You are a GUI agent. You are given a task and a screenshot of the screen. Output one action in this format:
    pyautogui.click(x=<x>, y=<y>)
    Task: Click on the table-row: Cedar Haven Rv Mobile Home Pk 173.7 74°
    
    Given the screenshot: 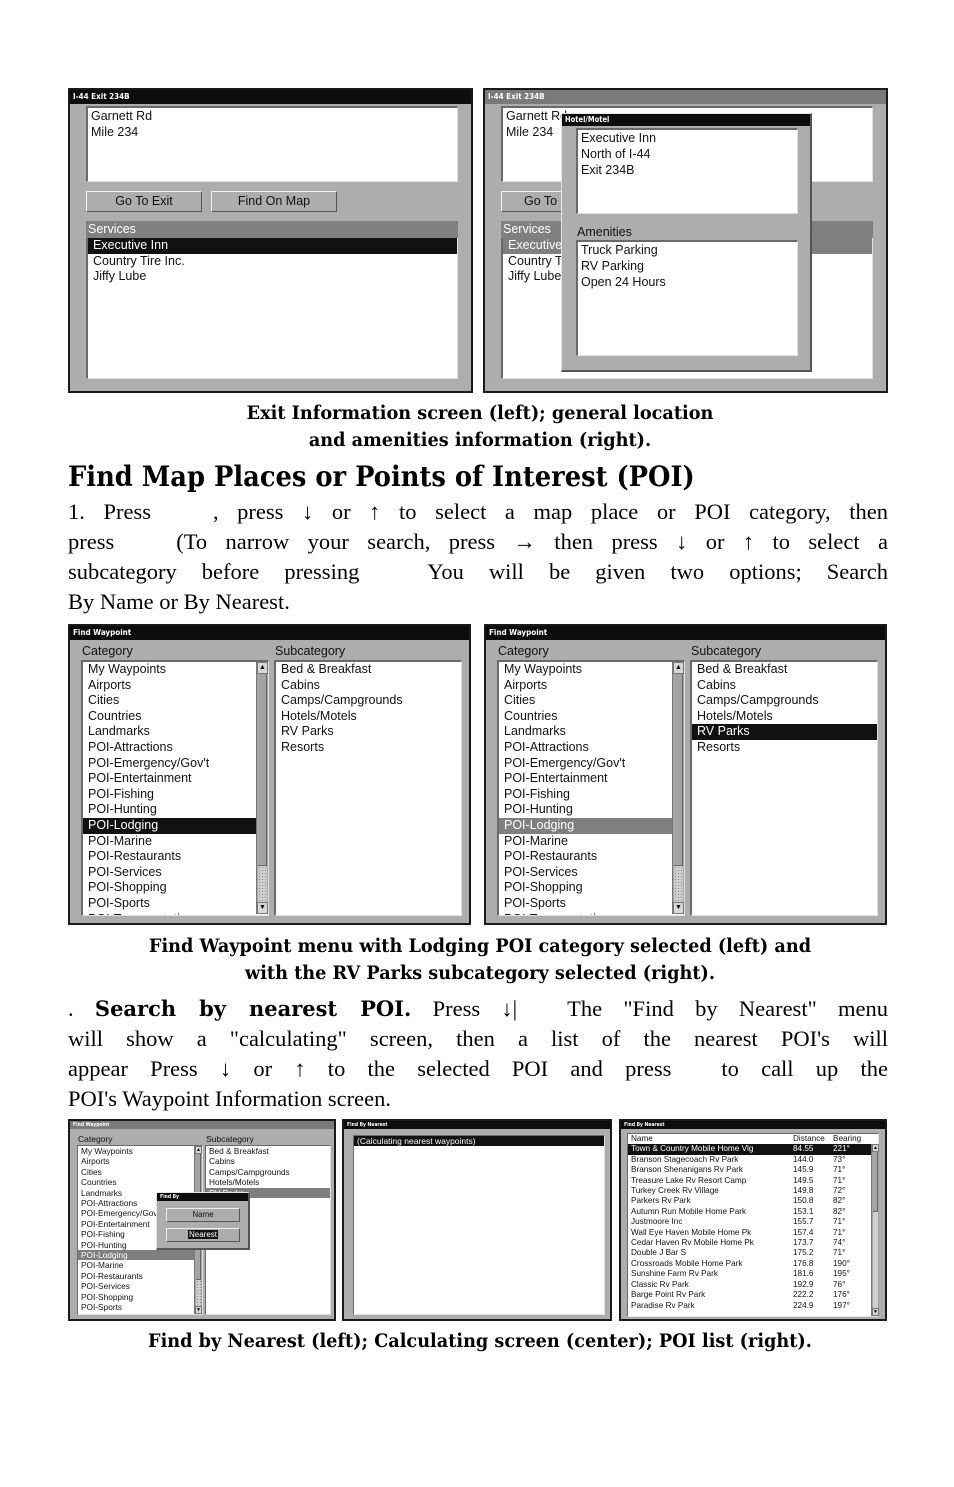 What is the action you would take?
    pyautogui.click(x=753, y=1243)
    